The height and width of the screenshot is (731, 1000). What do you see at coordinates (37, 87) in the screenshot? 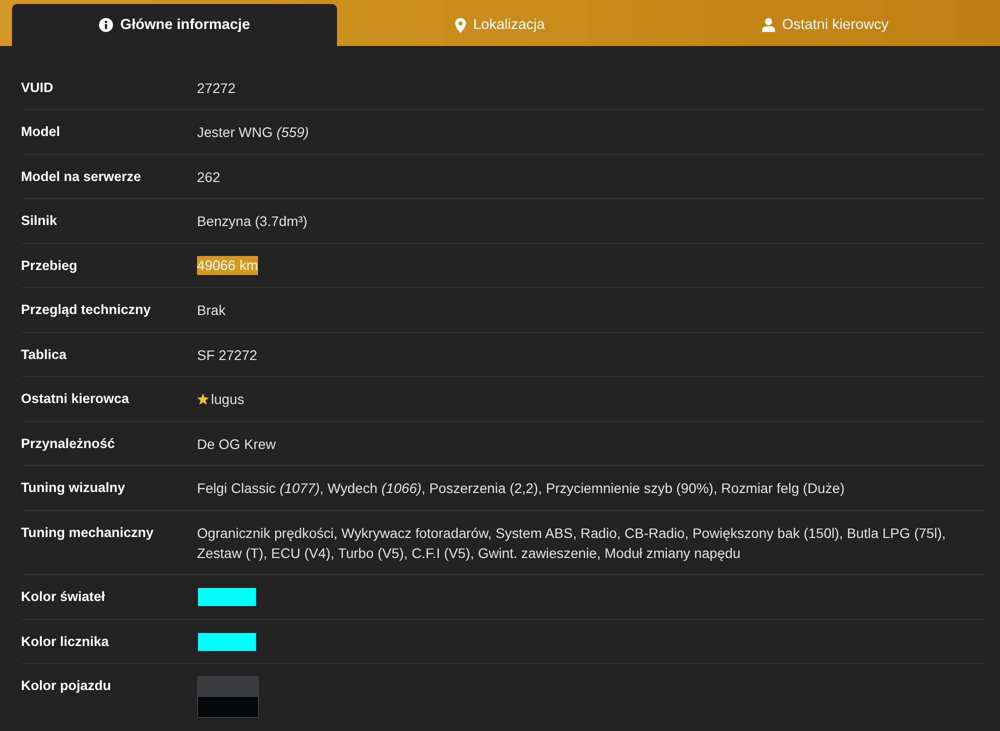
I see `row-label: VUID` at bounding box center [37, 87].